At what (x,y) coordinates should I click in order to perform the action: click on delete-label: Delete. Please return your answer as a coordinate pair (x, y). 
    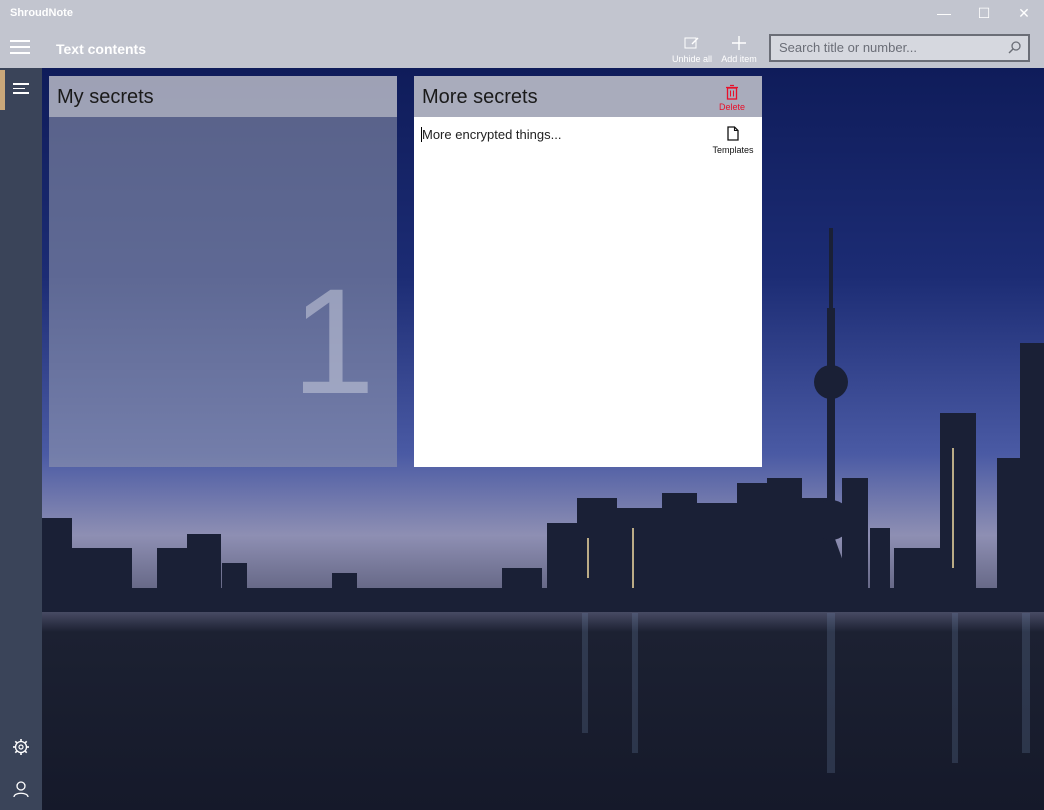
    Looking at the image, I should click on (731, 107).